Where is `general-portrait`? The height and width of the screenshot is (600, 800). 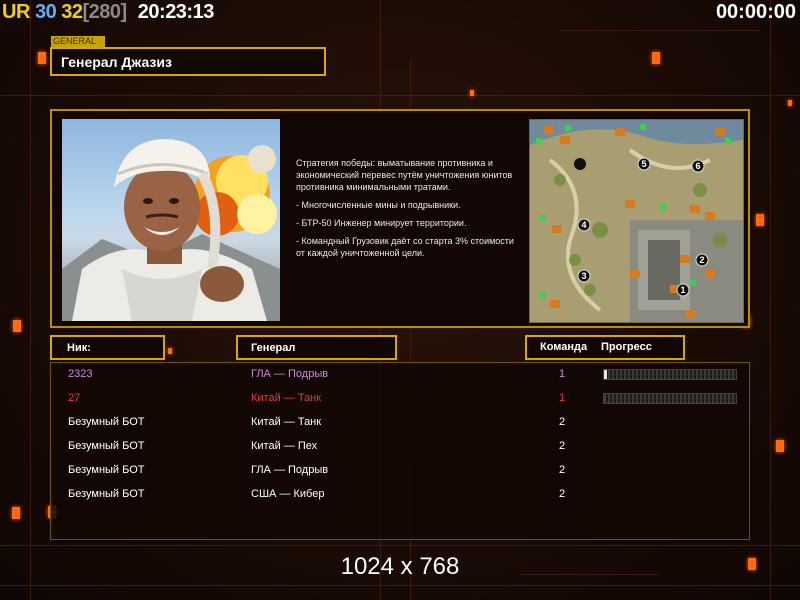
general-portrait is located at coordinates (171, 220).